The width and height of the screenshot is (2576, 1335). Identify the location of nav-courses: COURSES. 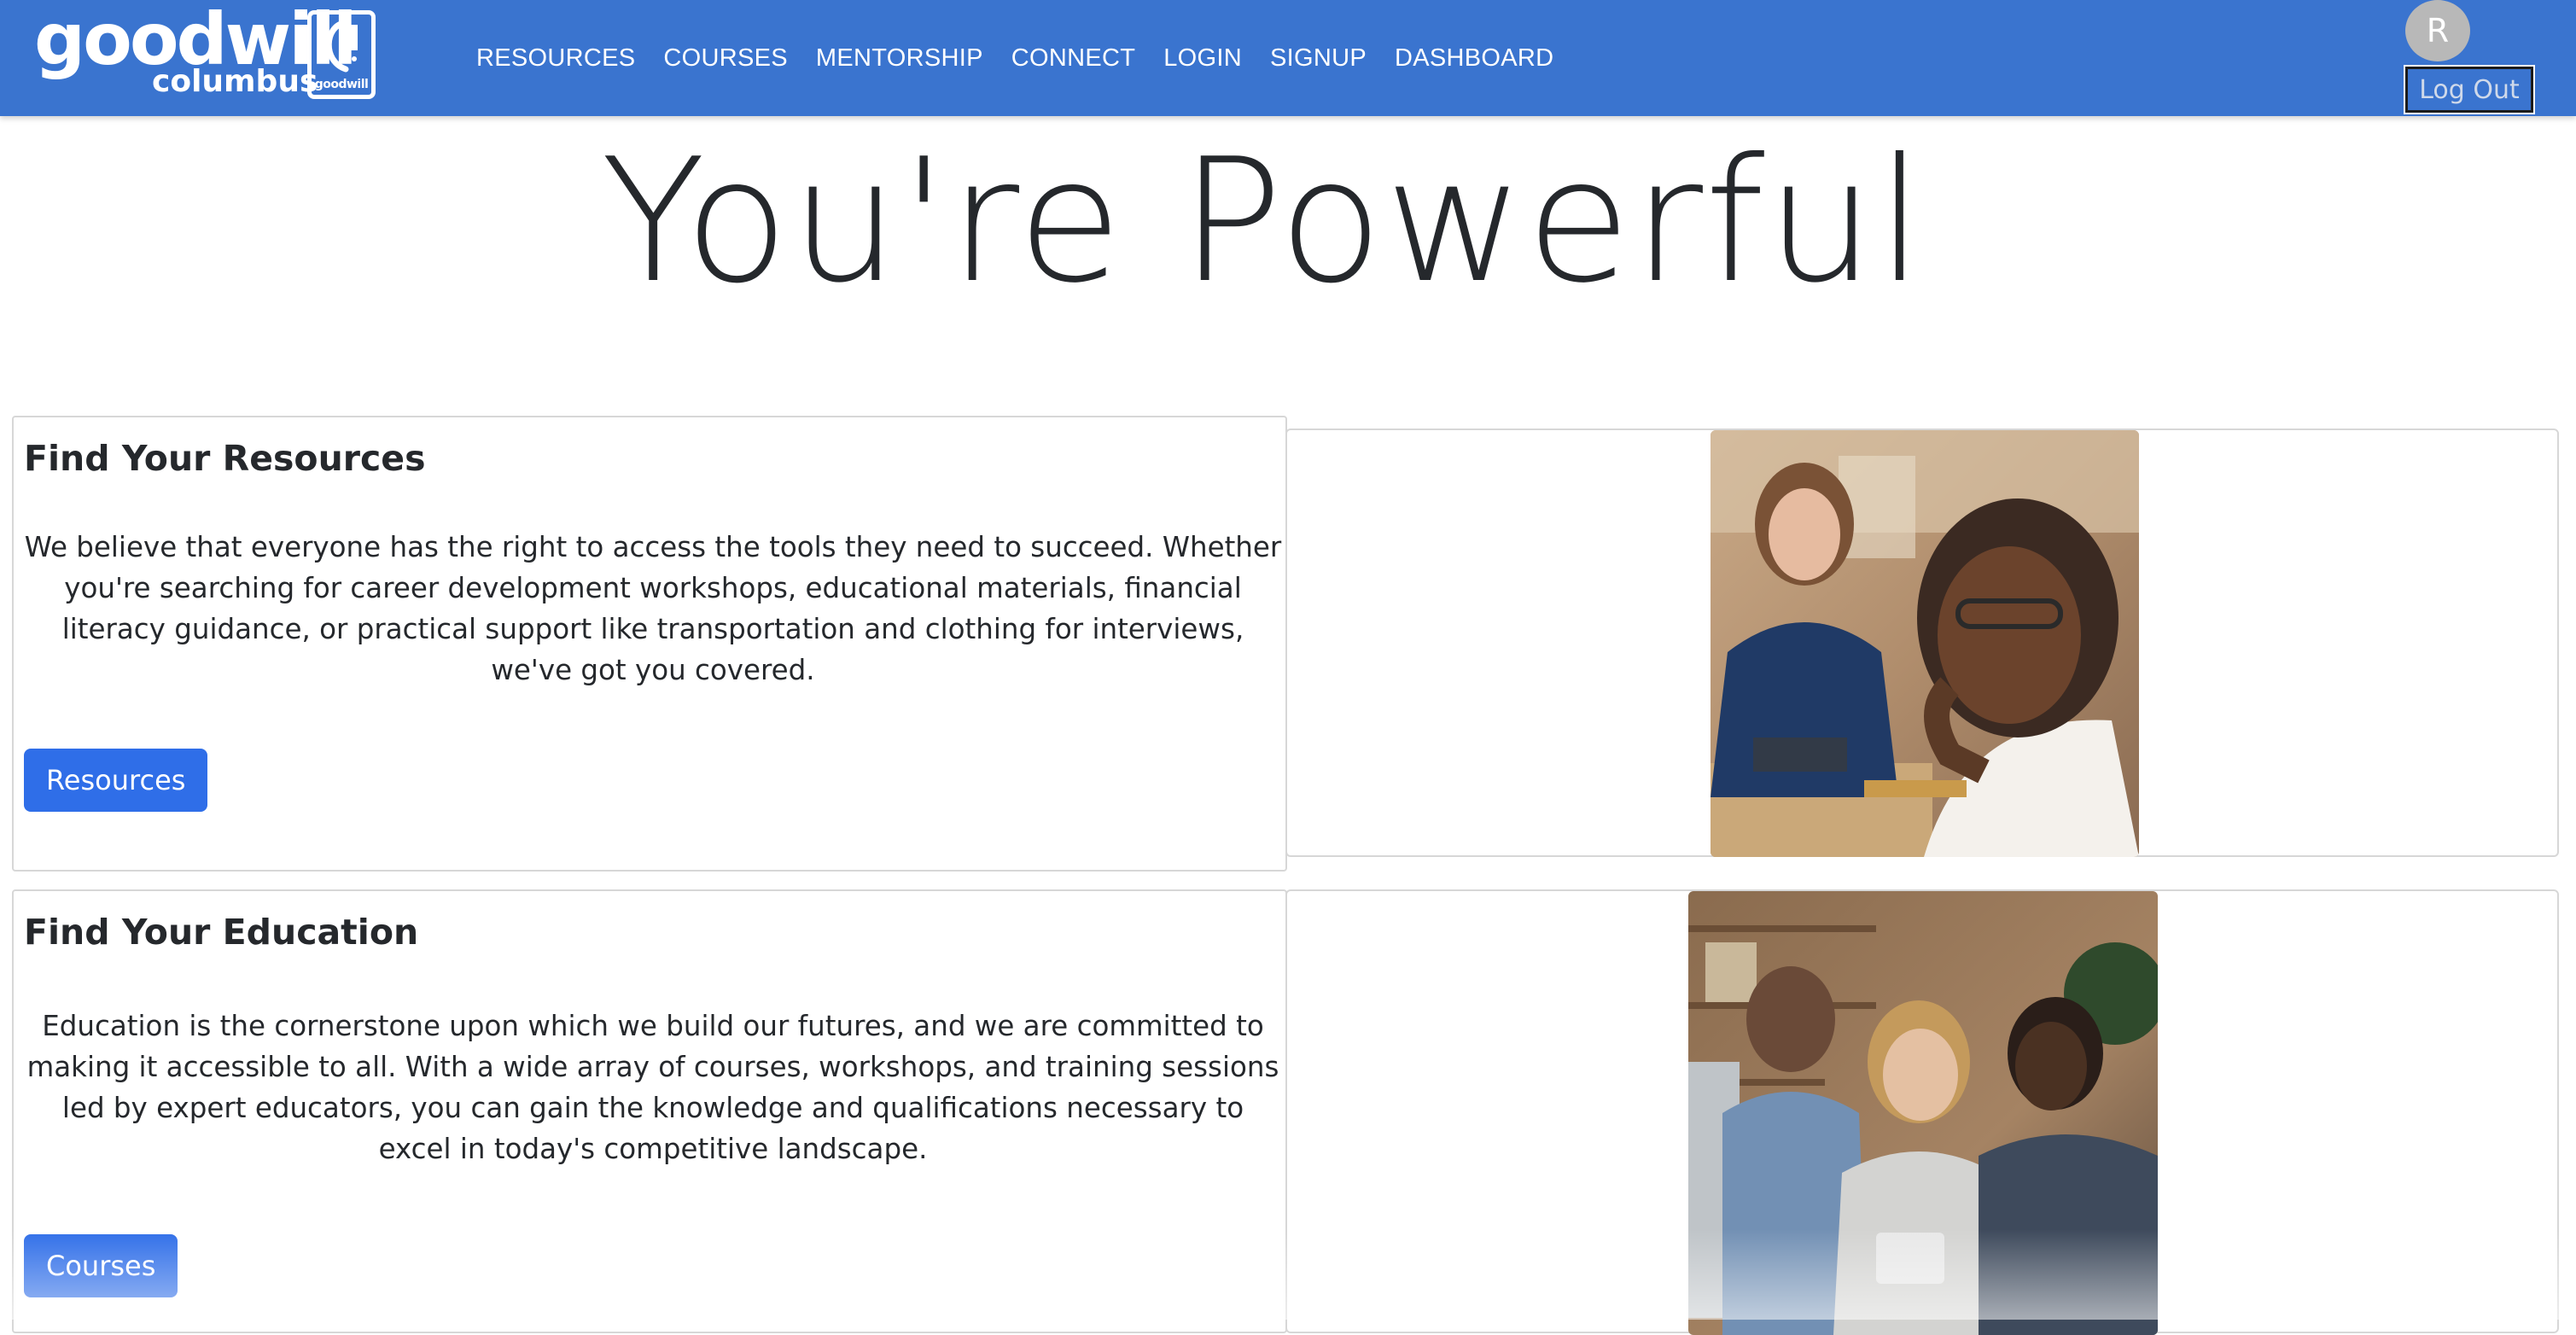
(725, 58).